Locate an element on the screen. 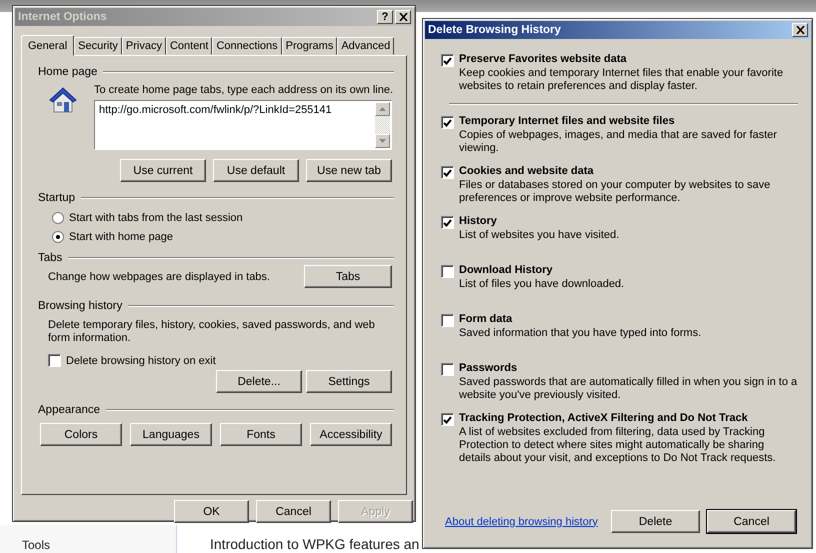 The width and height of the screenshot is (816, 553). option-description: Keep cookies and temporary Internet files that enable your favorite websites to retain preferences and display faster. is located at coordinates (621, 80).